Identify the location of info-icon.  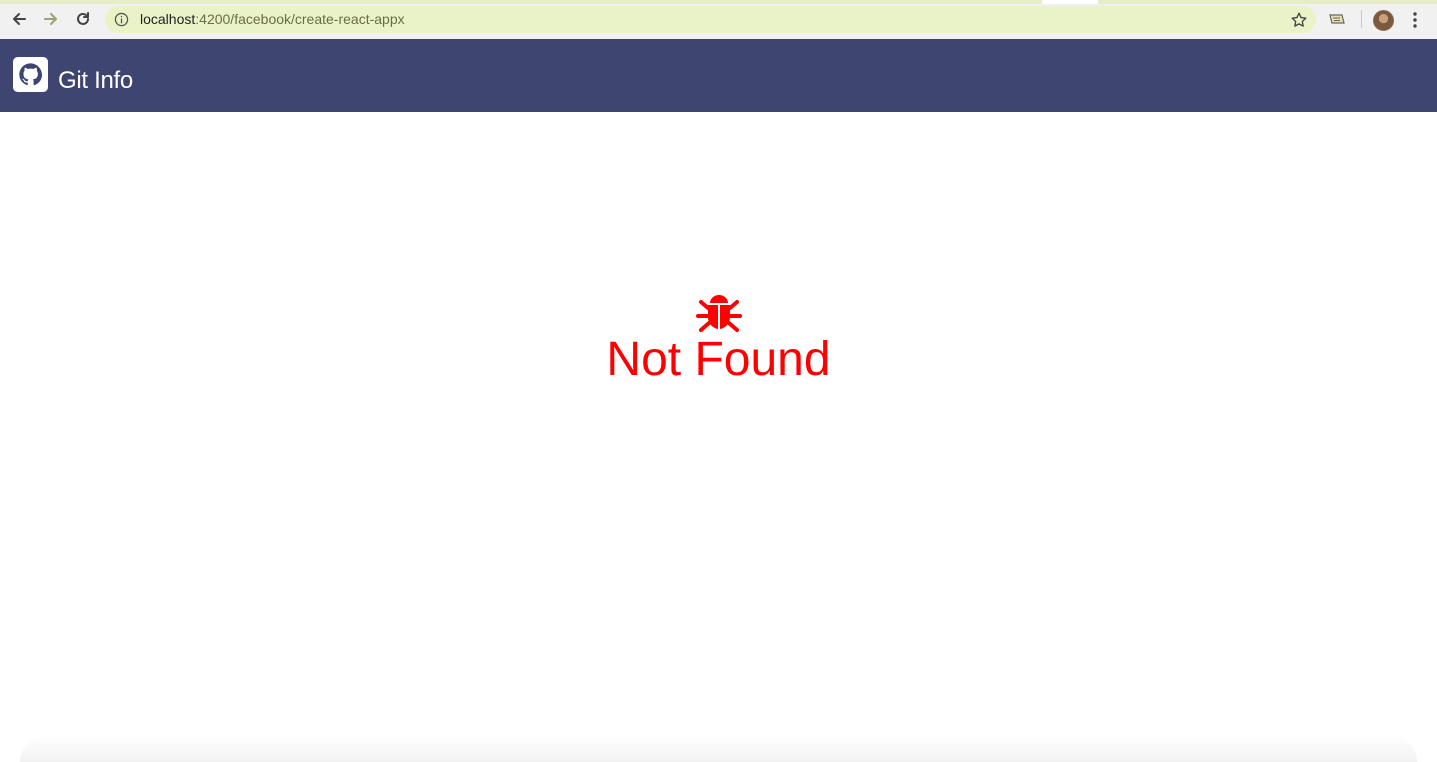
(121, 19).